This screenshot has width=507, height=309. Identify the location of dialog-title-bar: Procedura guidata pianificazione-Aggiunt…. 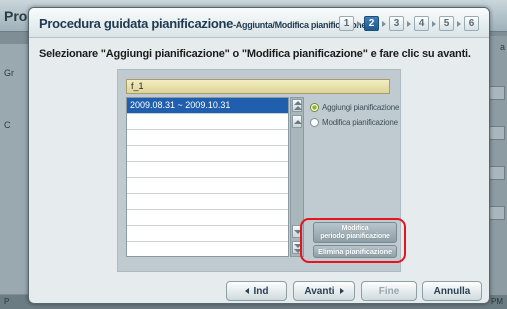
(259, 23).